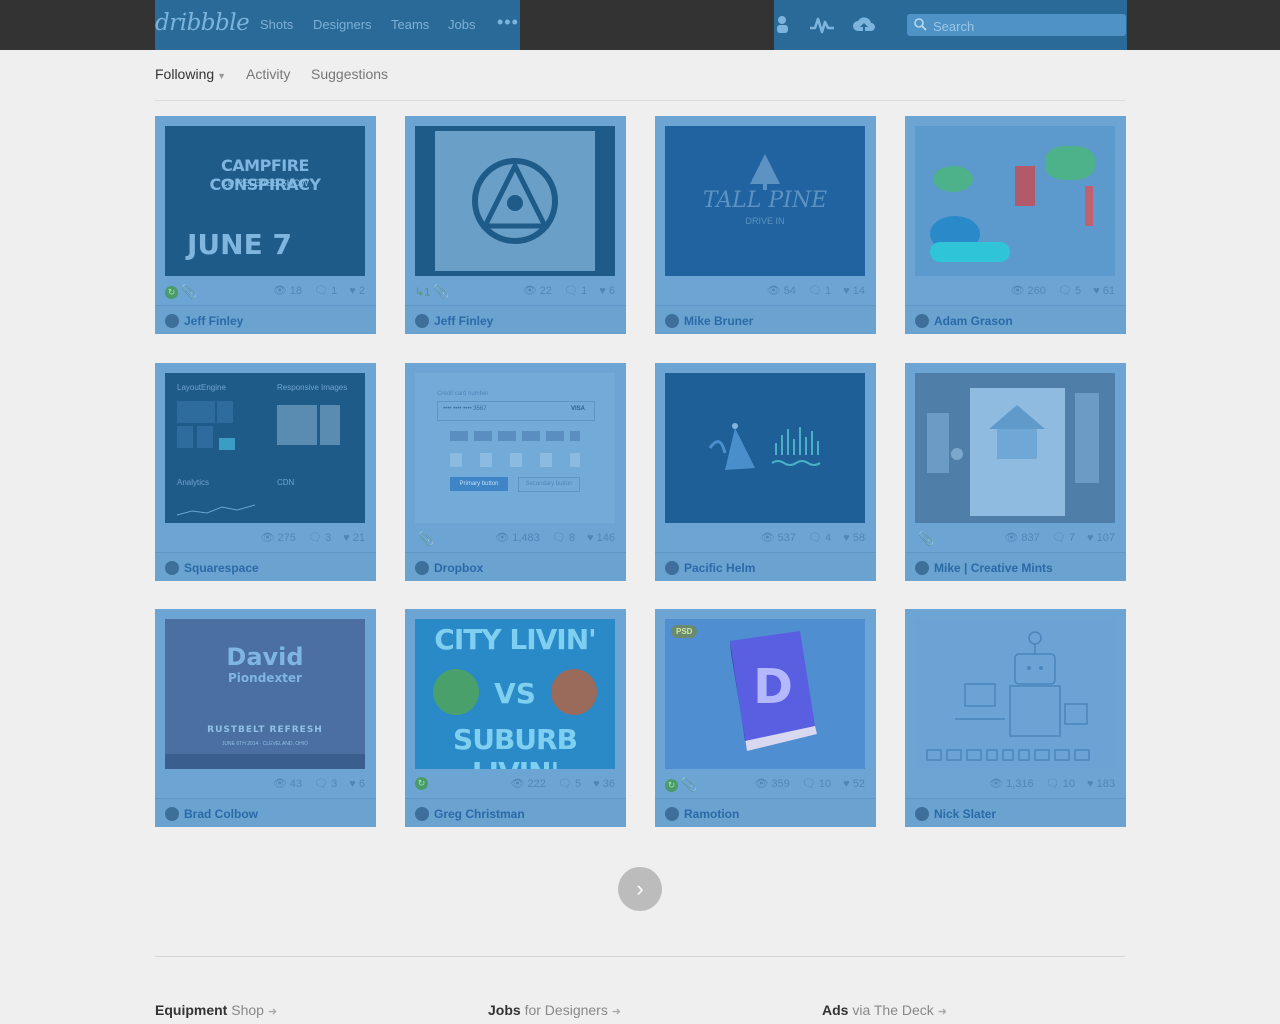  I want to click on likes-stat: ♥ 58, so click(854, 538).